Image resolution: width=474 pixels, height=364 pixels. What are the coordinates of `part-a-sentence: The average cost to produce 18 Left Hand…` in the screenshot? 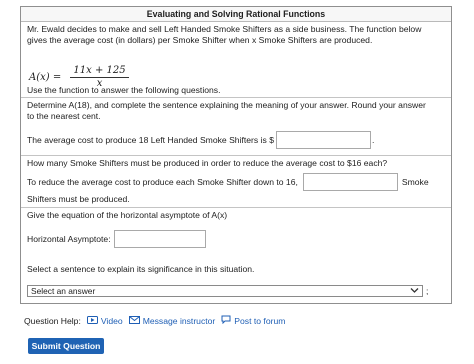 It's located at (200, 140).